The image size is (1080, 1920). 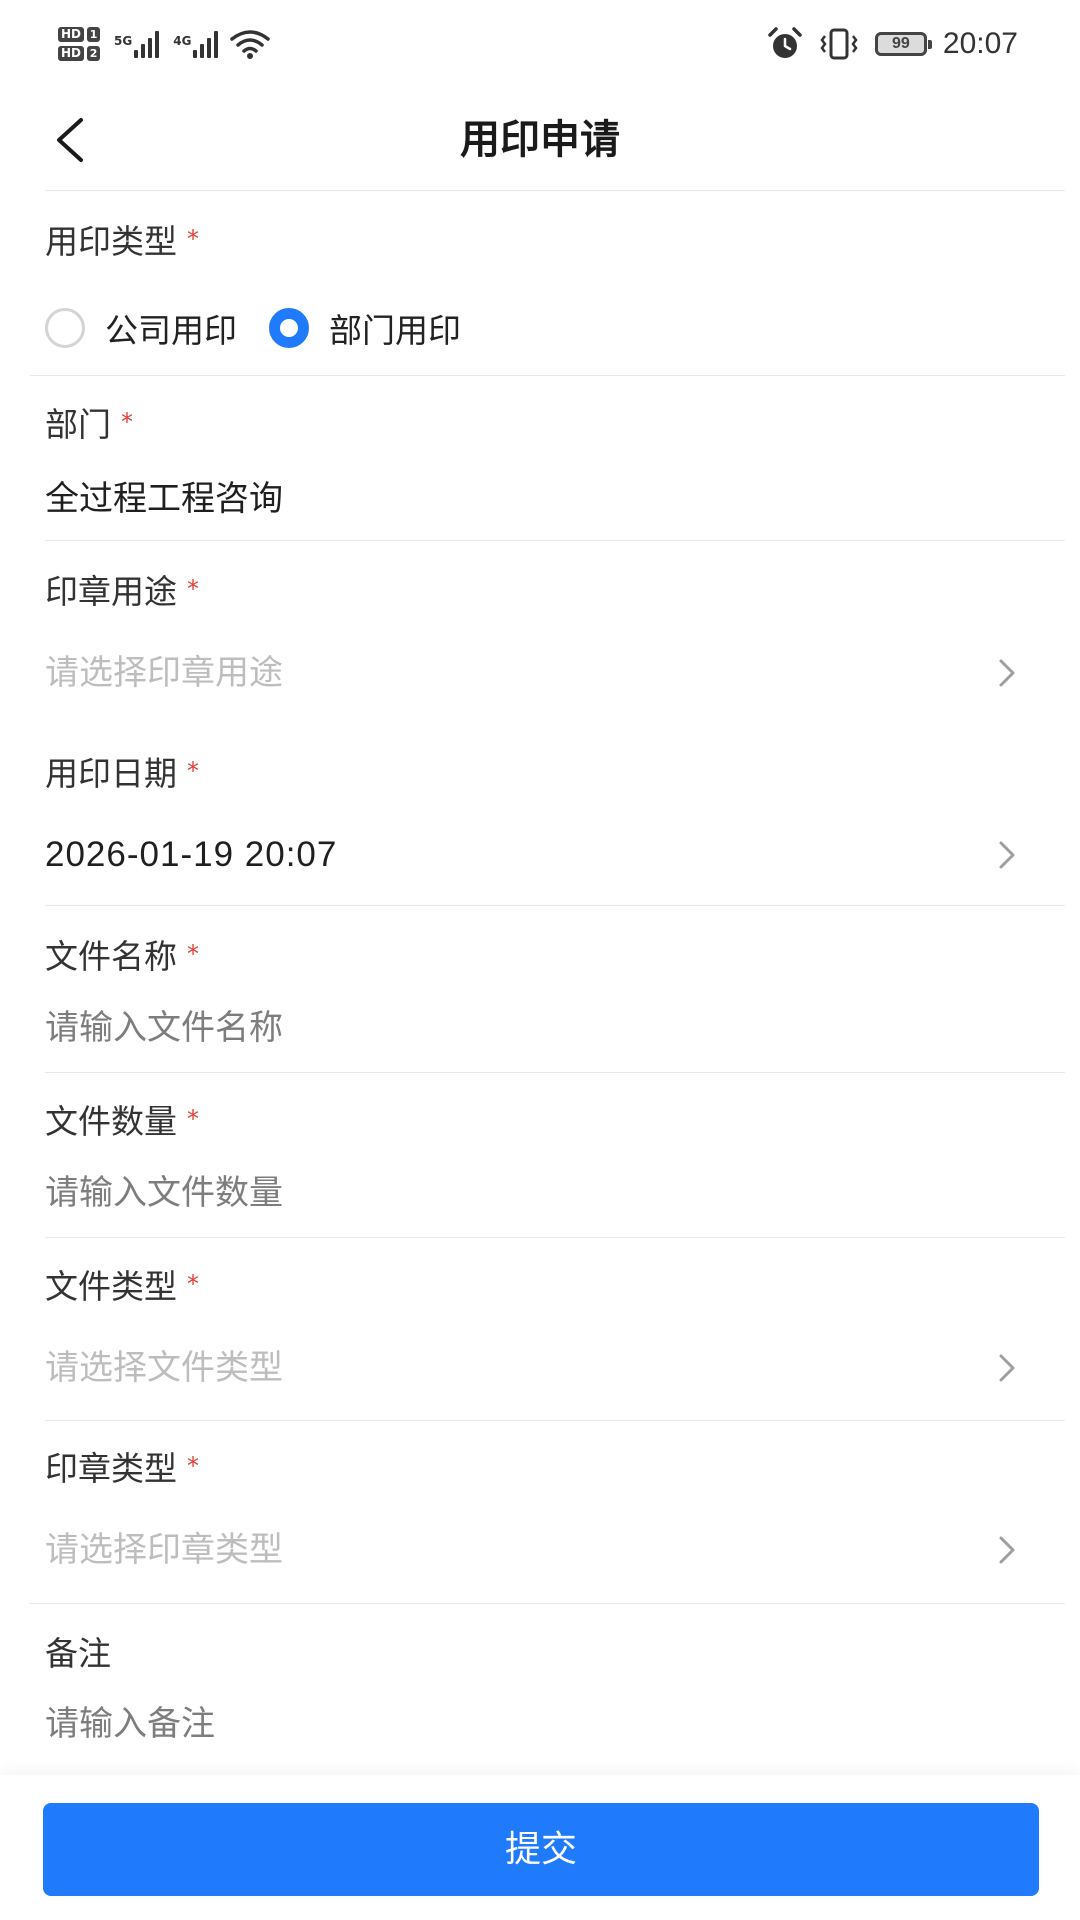 What do you see at coordinates (171, 330) in the screenshot?
I see `radio-label: 公司用印` at bounding box center [171, 330].